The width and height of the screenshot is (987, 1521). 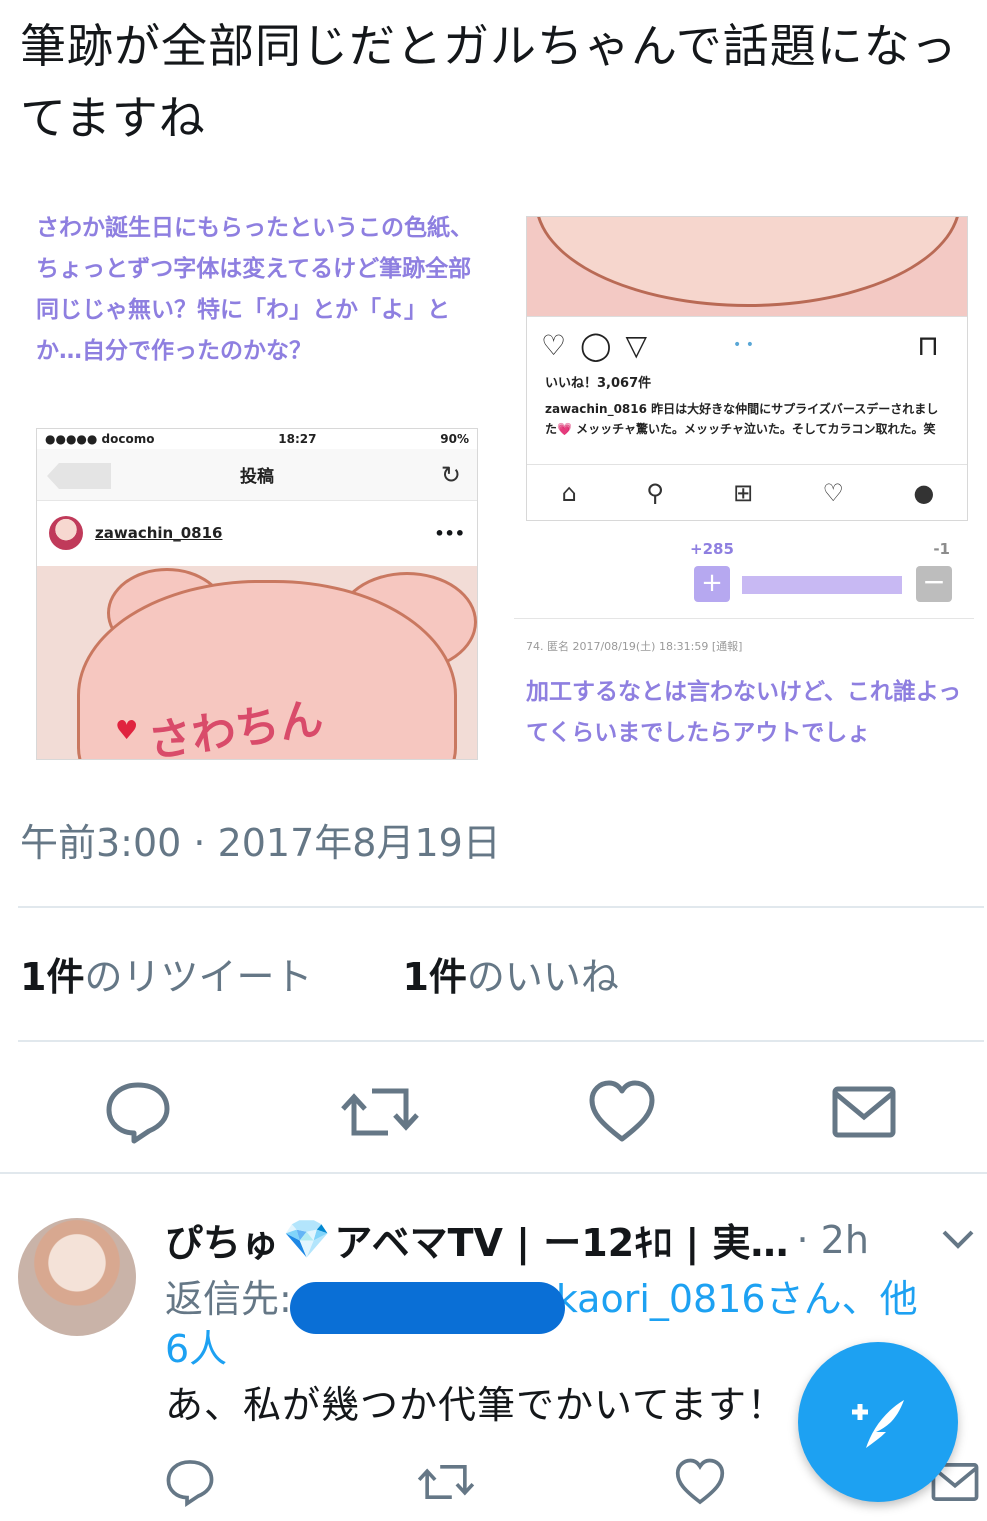 I want to click on refresh-icon: ↻, so click(x=450, y=475).